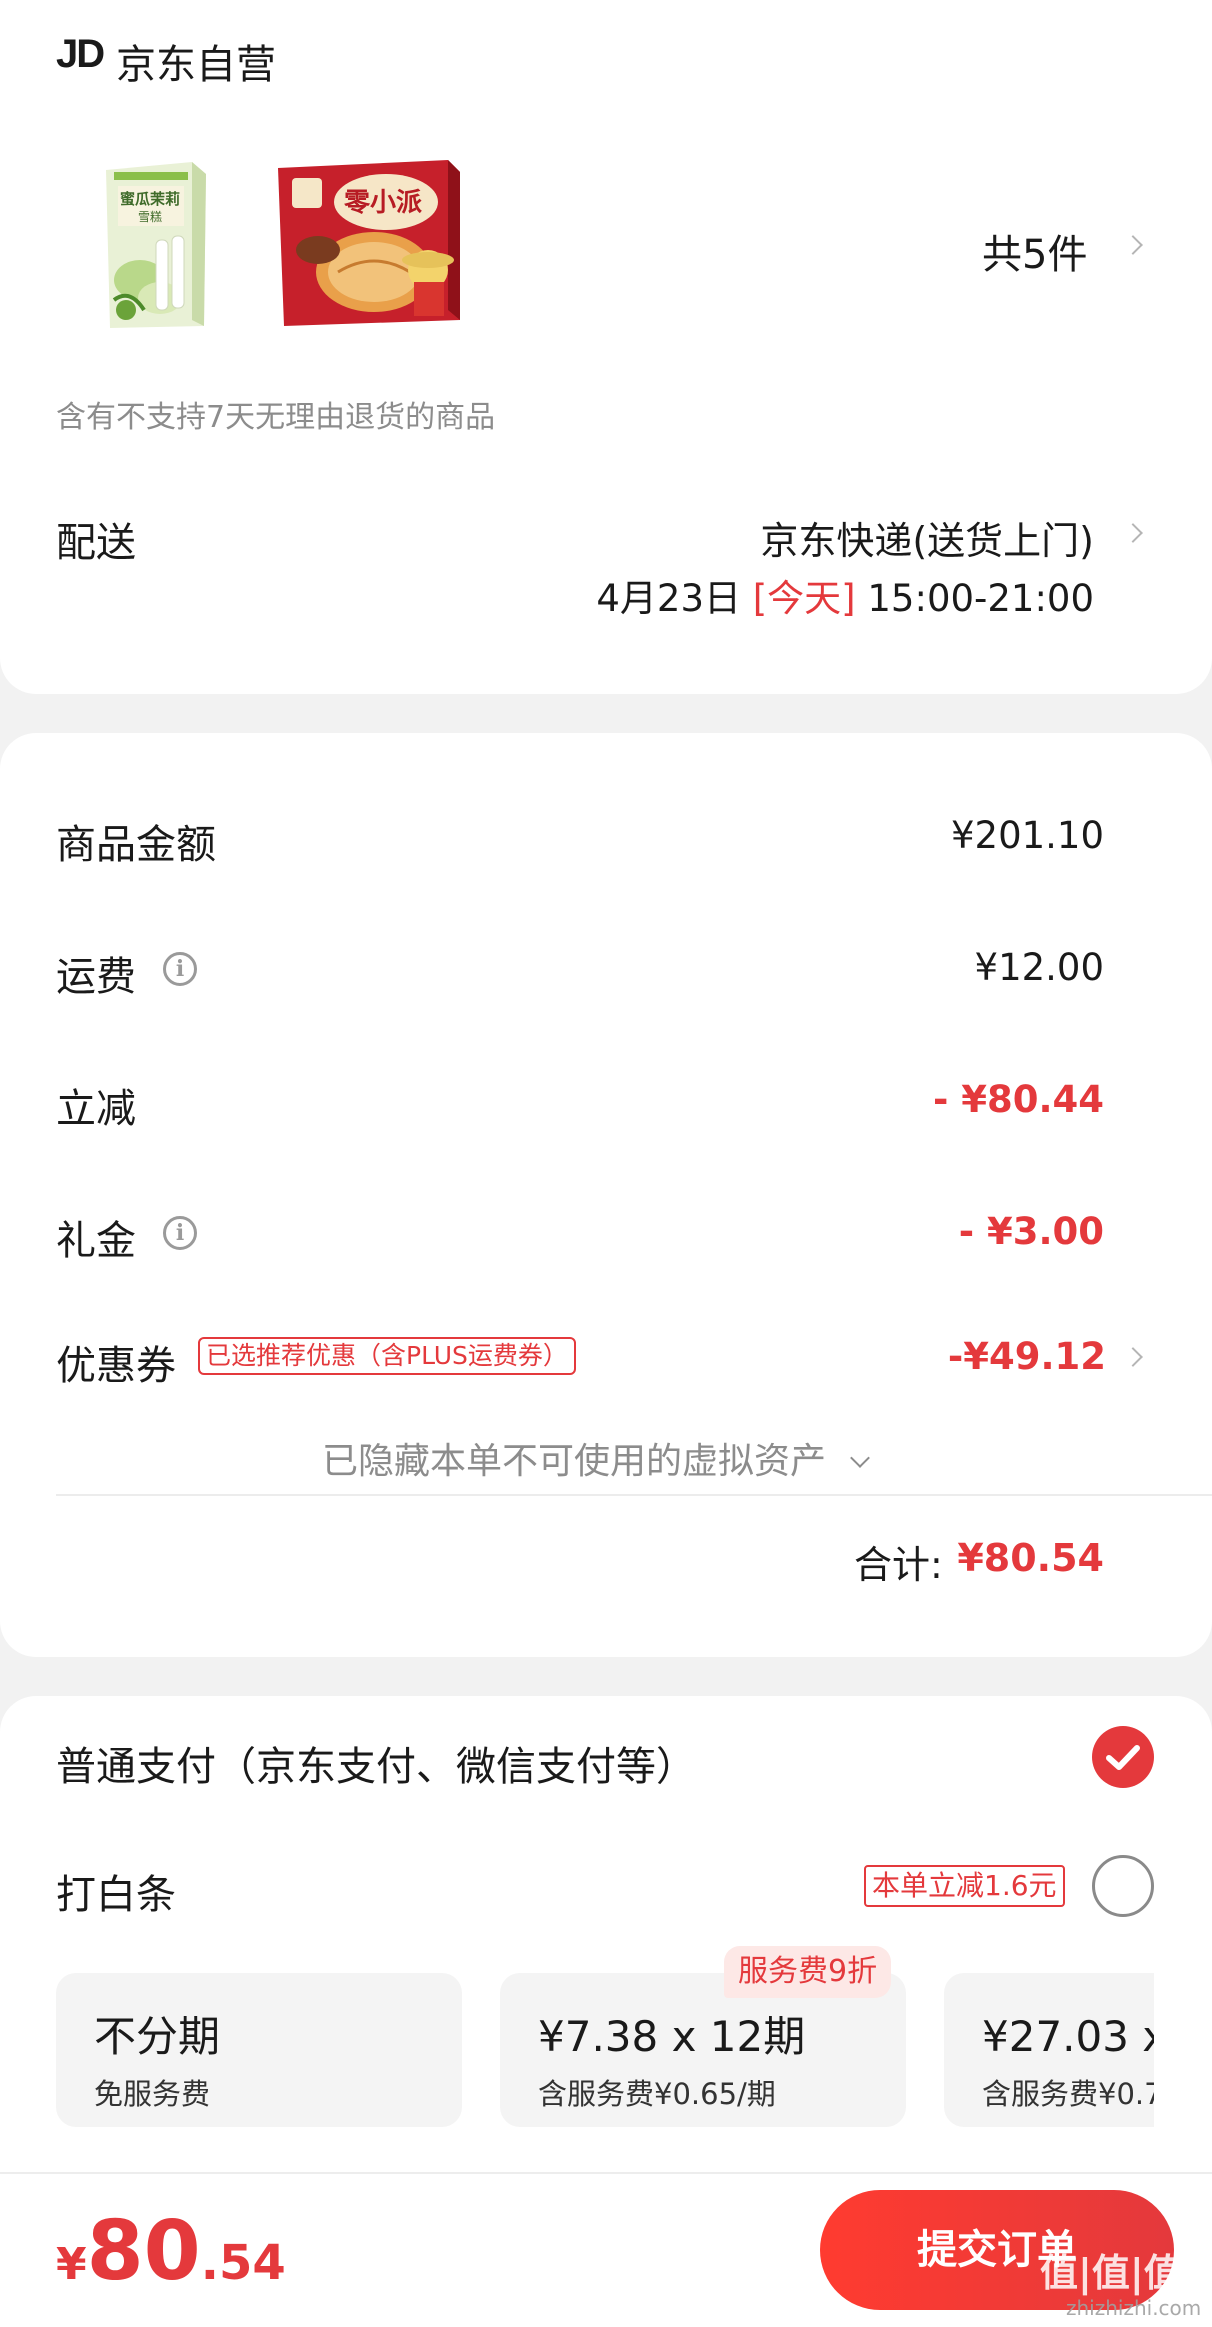 The width and height of the screenshot is (1212, 2327). Describe the element at coordinates (668, 598) in the screenshot. I see `delivery-date: 4月23日` at that location.